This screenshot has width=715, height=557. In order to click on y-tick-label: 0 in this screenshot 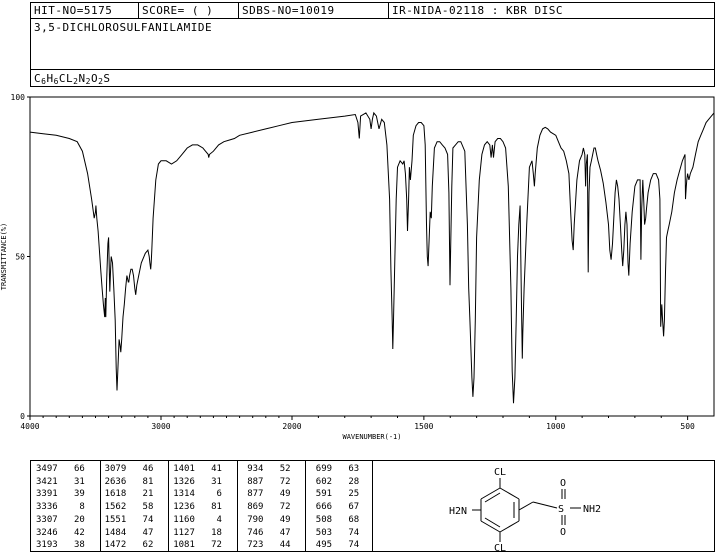, I will do `click(22, 416)`.